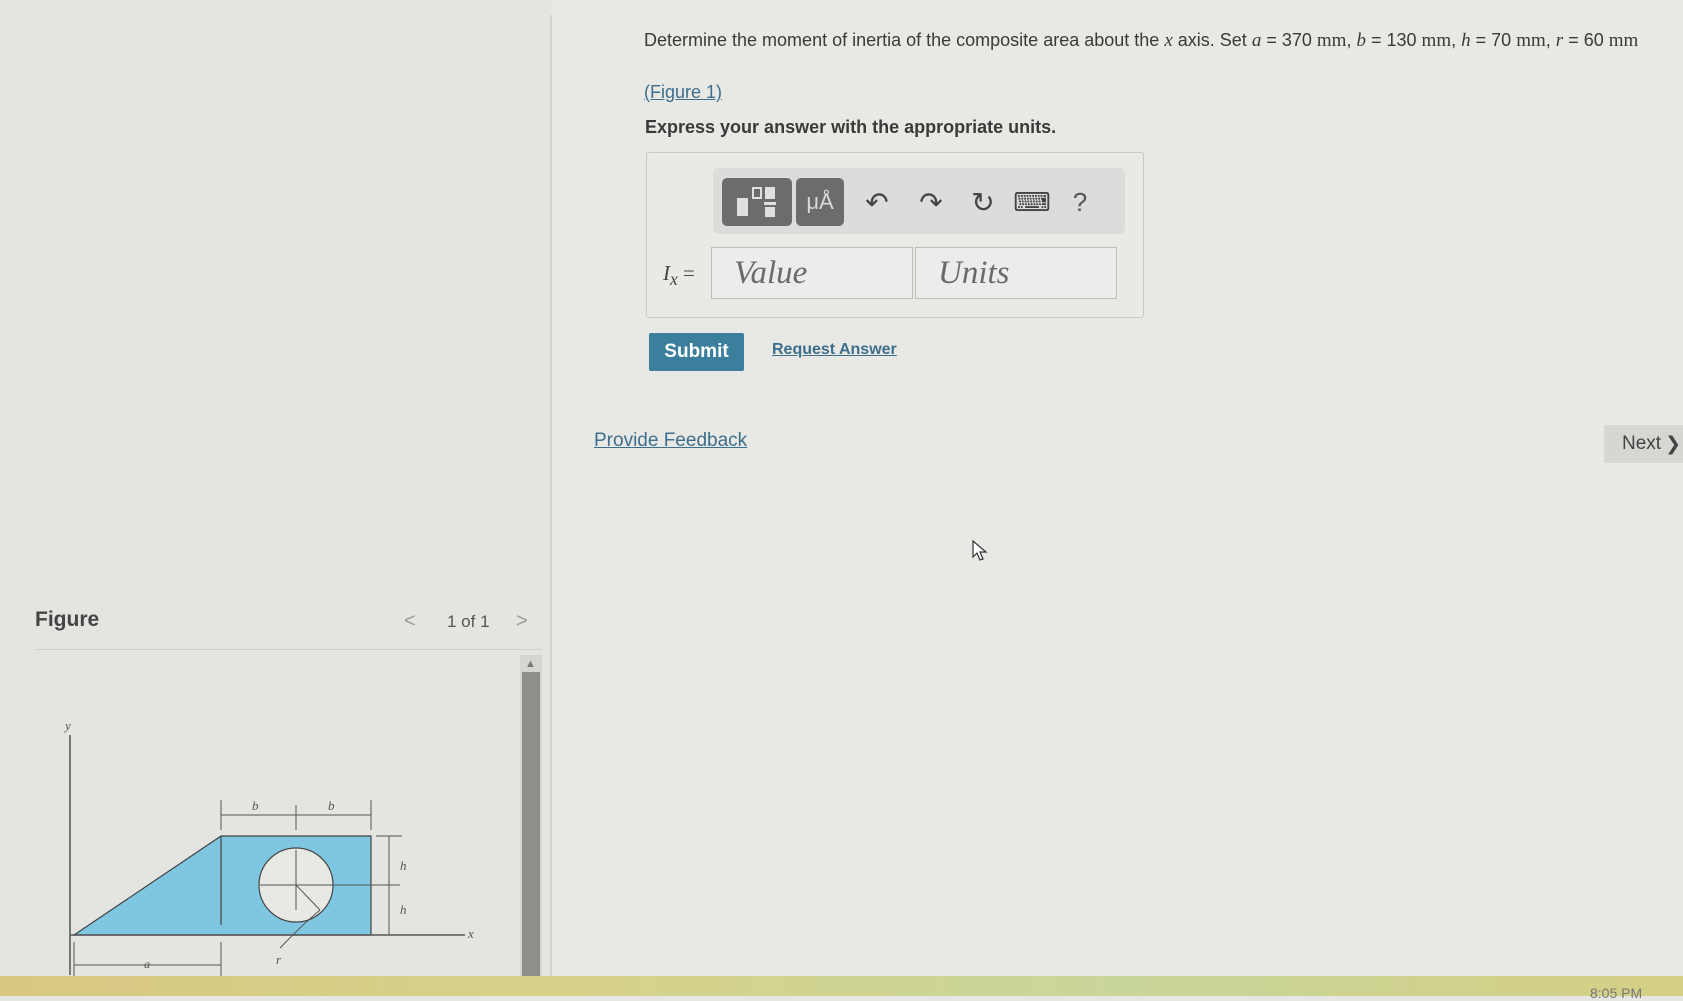 This screenshot has height=1001, width=1683. I want to click on composite-area-diagram: y r x b b h h a, so click(268, 848).